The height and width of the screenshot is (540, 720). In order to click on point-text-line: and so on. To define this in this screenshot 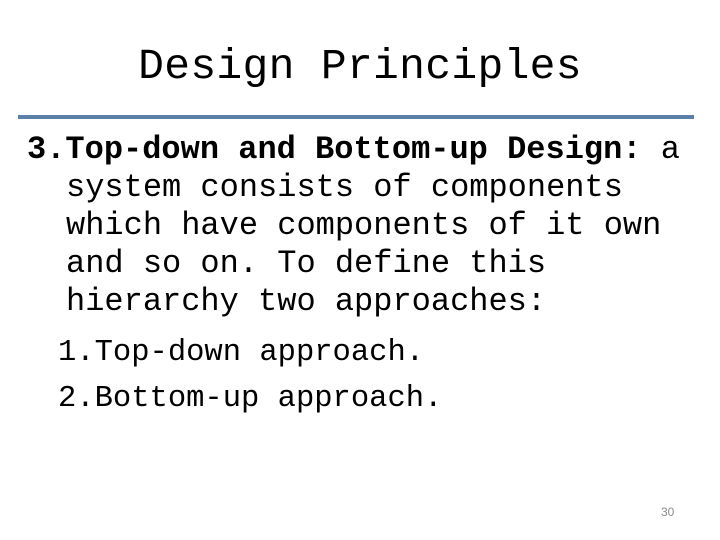, I will do `click(306, 263)`.